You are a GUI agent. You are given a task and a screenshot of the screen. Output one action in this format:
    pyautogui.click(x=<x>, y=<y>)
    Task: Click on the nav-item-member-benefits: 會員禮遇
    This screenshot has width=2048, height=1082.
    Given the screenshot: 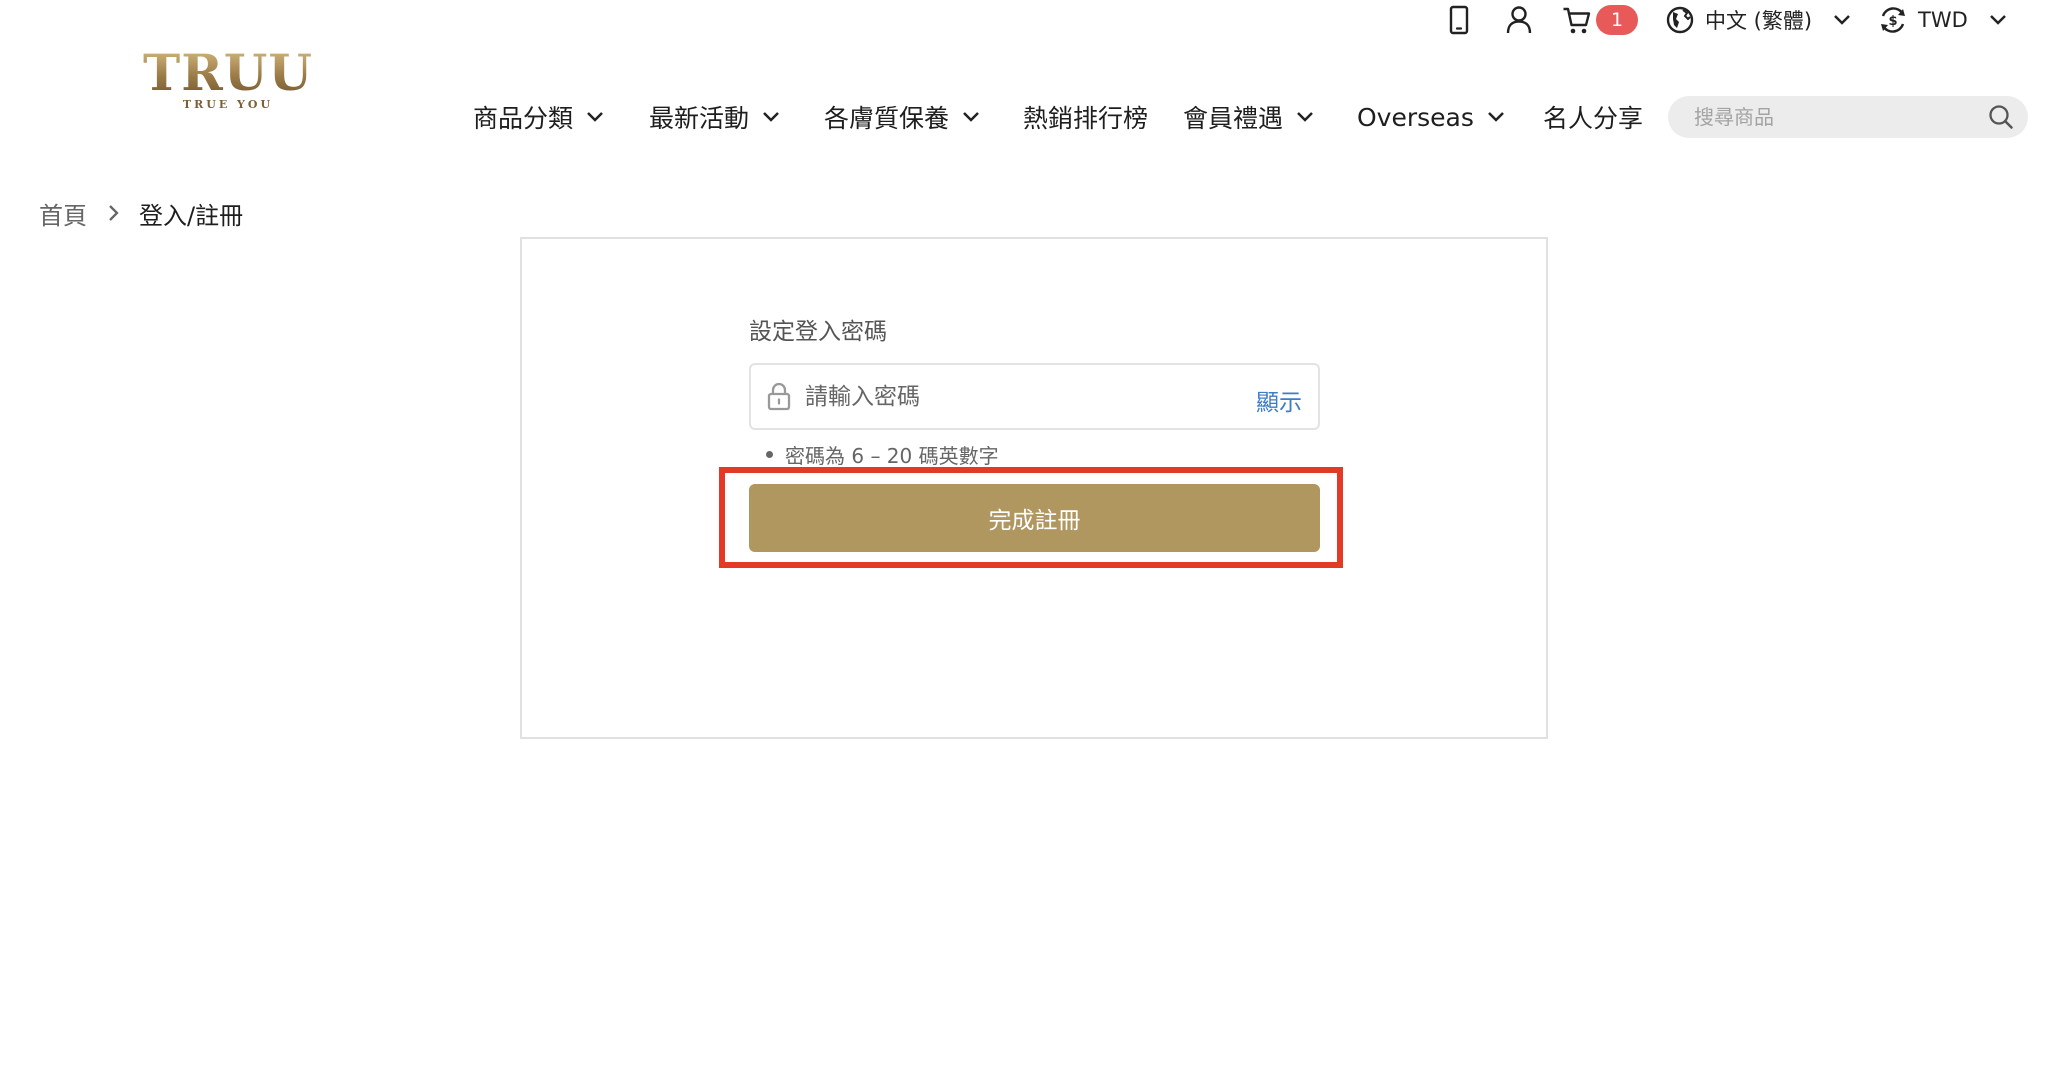 What is the action you would take?
    pyautogui.click(x=1249, y=117)
    